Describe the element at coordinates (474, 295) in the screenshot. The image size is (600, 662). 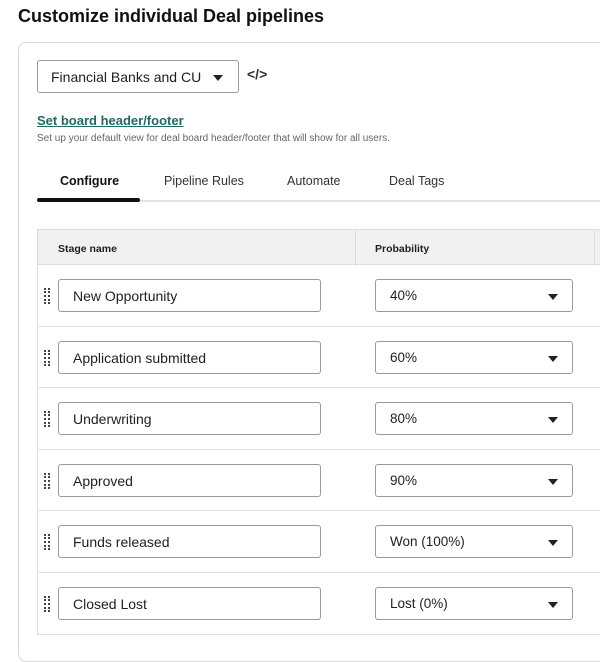
I see `probability-select: 40%` at that location.